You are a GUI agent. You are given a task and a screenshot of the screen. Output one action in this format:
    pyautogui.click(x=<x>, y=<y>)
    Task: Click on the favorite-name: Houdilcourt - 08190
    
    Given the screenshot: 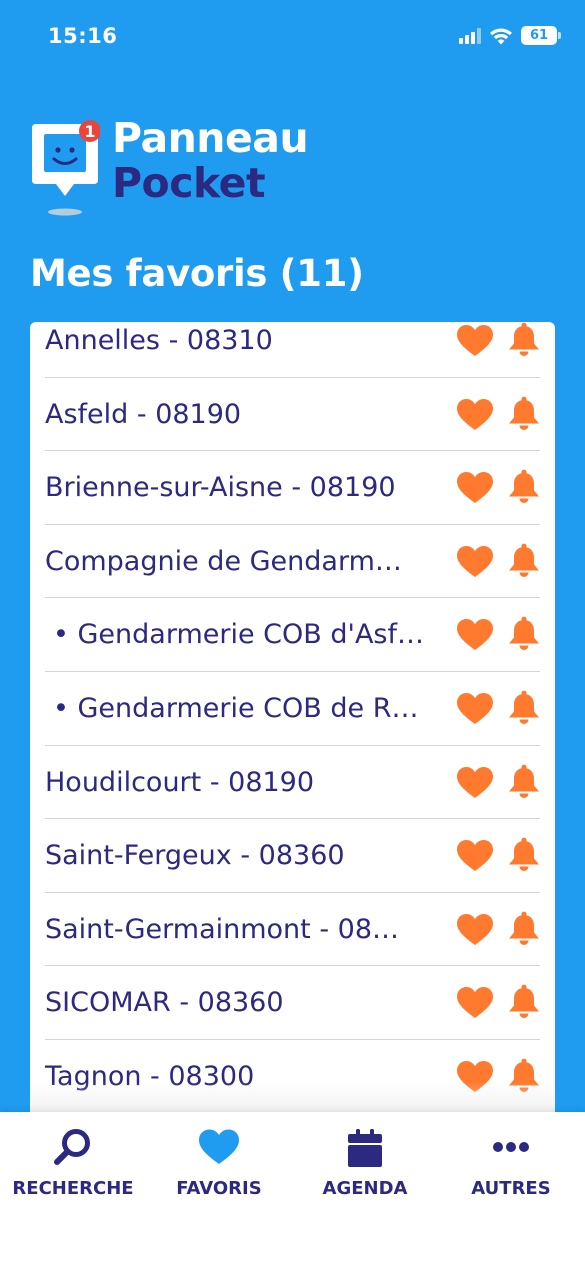 What is the action you would take?
    pyautogui.click(x=245, y=783)
    